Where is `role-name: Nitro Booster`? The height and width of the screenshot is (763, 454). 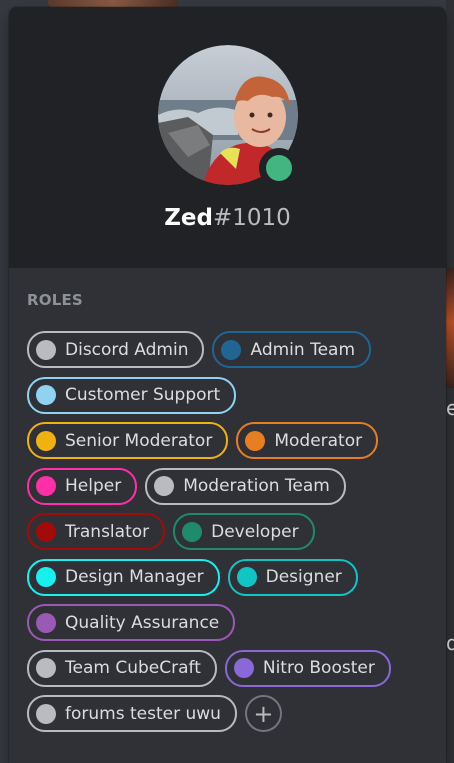
role-name: Nitro Booster is located at coordinates (318, 668).